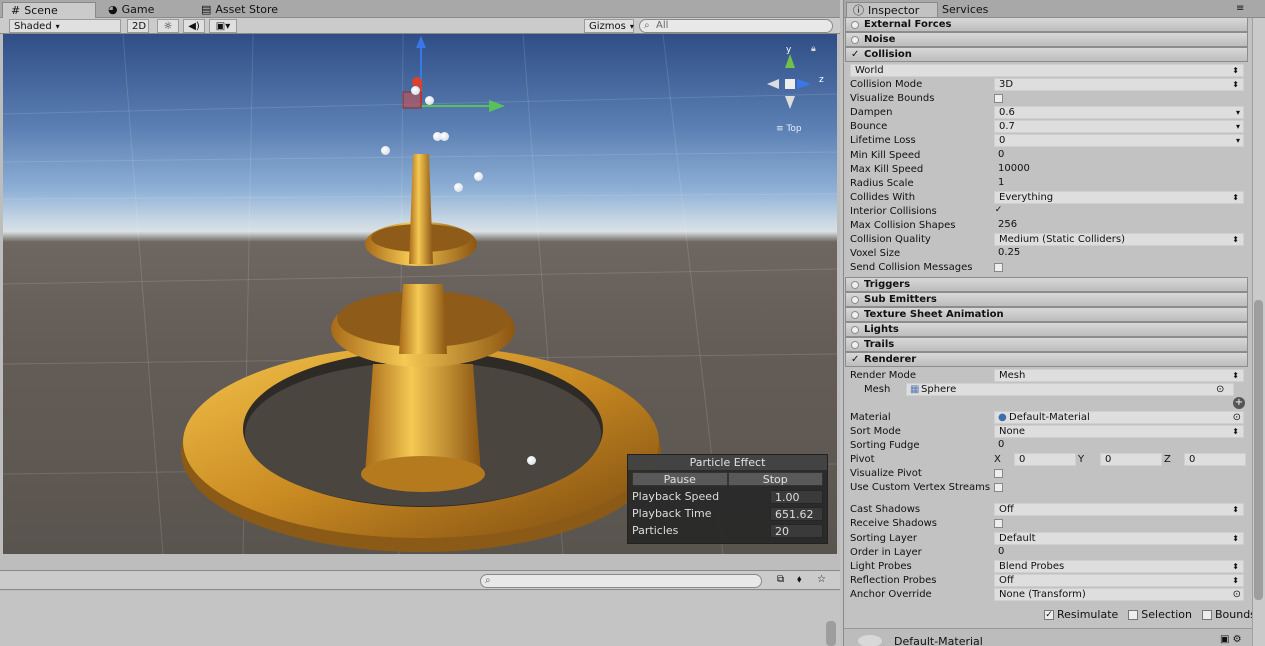 The width and height of the screenshot is (1265, 646). What do you see at coordinates (789, 81) in the screenshot?
I see `orientation-gizmo` at bounding box center [789, 81].